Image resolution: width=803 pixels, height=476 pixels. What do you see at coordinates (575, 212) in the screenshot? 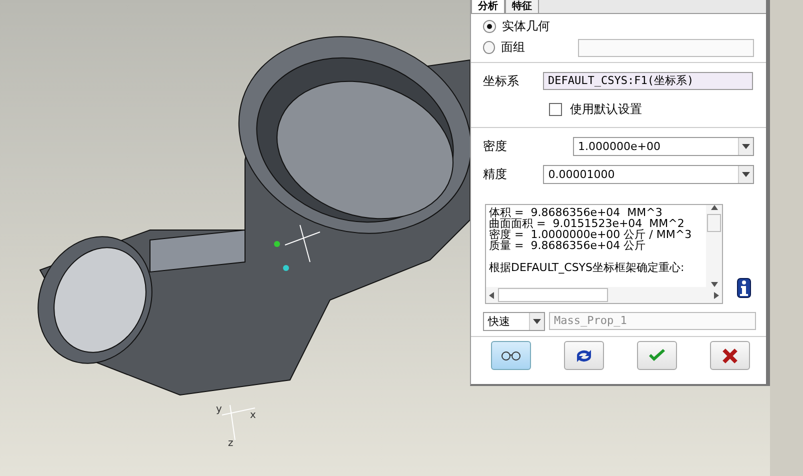
I see `result-line: 体积 = 9.8686356e+04 MM^3` at bounding box center [575, 212].